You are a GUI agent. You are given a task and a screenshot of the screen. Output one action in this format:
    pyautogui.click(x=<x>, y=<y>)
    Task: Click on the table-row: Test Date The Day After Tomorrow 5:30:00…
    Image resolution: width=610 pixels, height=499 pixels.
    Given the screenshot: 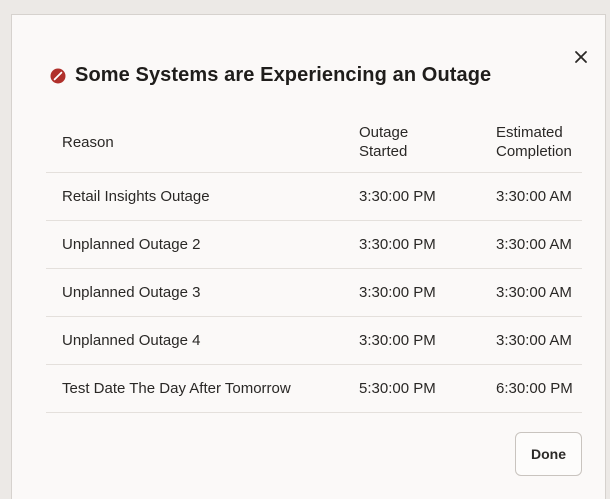 What is the action you would take?
    pyautogui.click(x=314, y=388)
    